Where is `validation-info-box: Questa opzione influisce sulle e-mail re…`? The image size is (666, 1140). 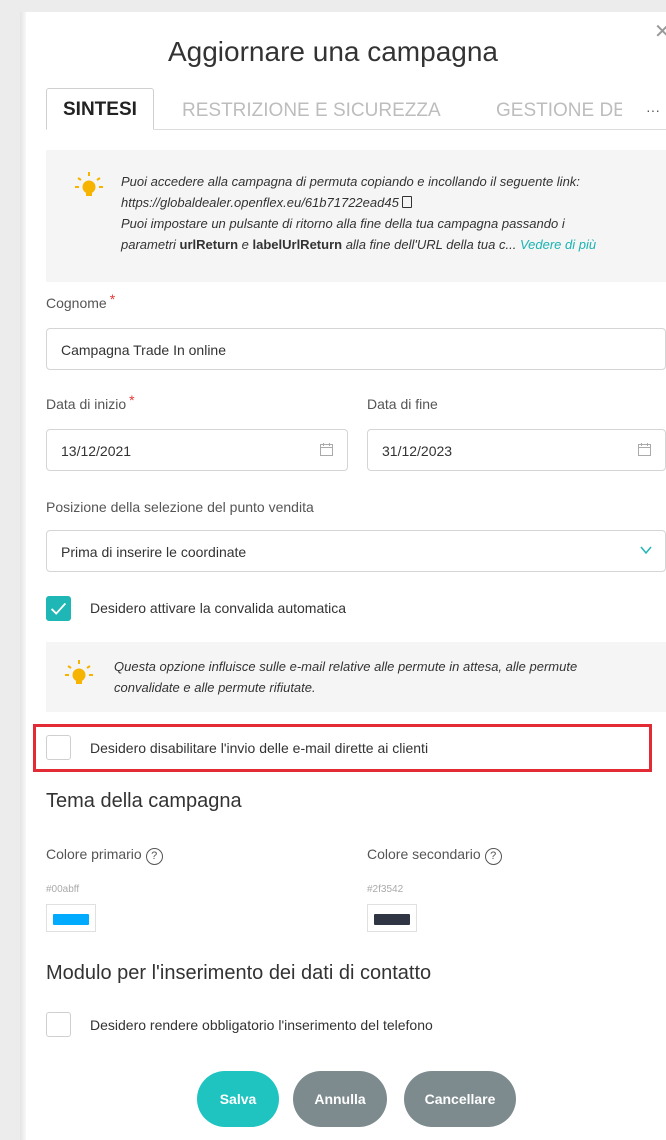
validation-info-box: Questa opzione influisce sulle e-mail re… is located at coordinates (356, 677).